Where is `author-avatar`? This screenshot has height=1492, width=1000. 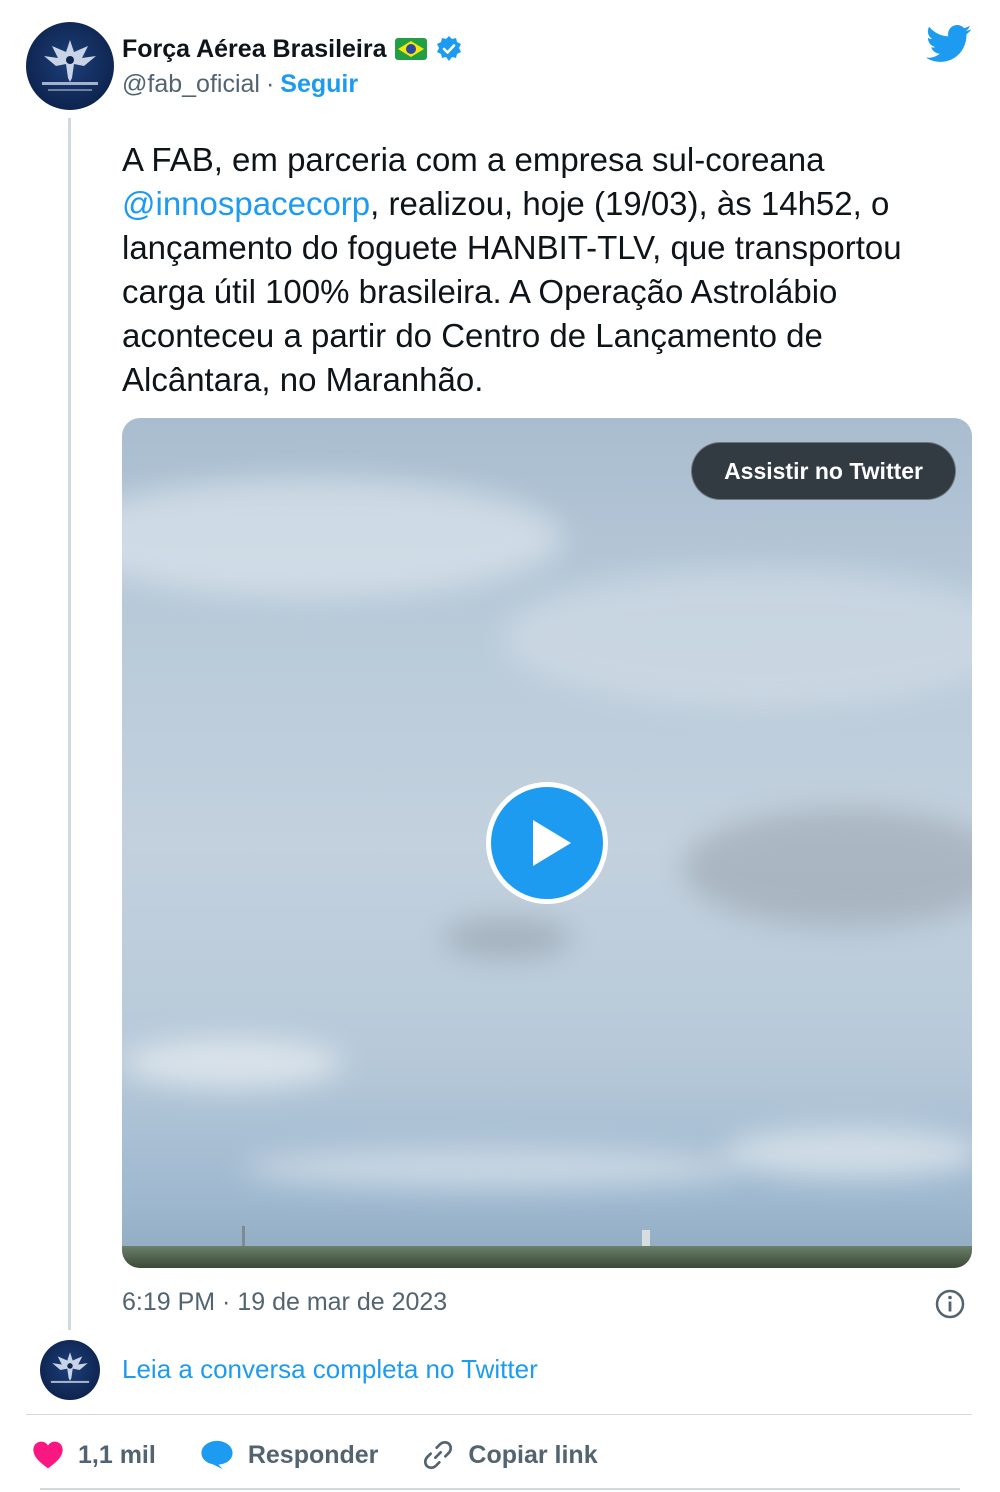
author-avatar is located at coordinates (70, 66).